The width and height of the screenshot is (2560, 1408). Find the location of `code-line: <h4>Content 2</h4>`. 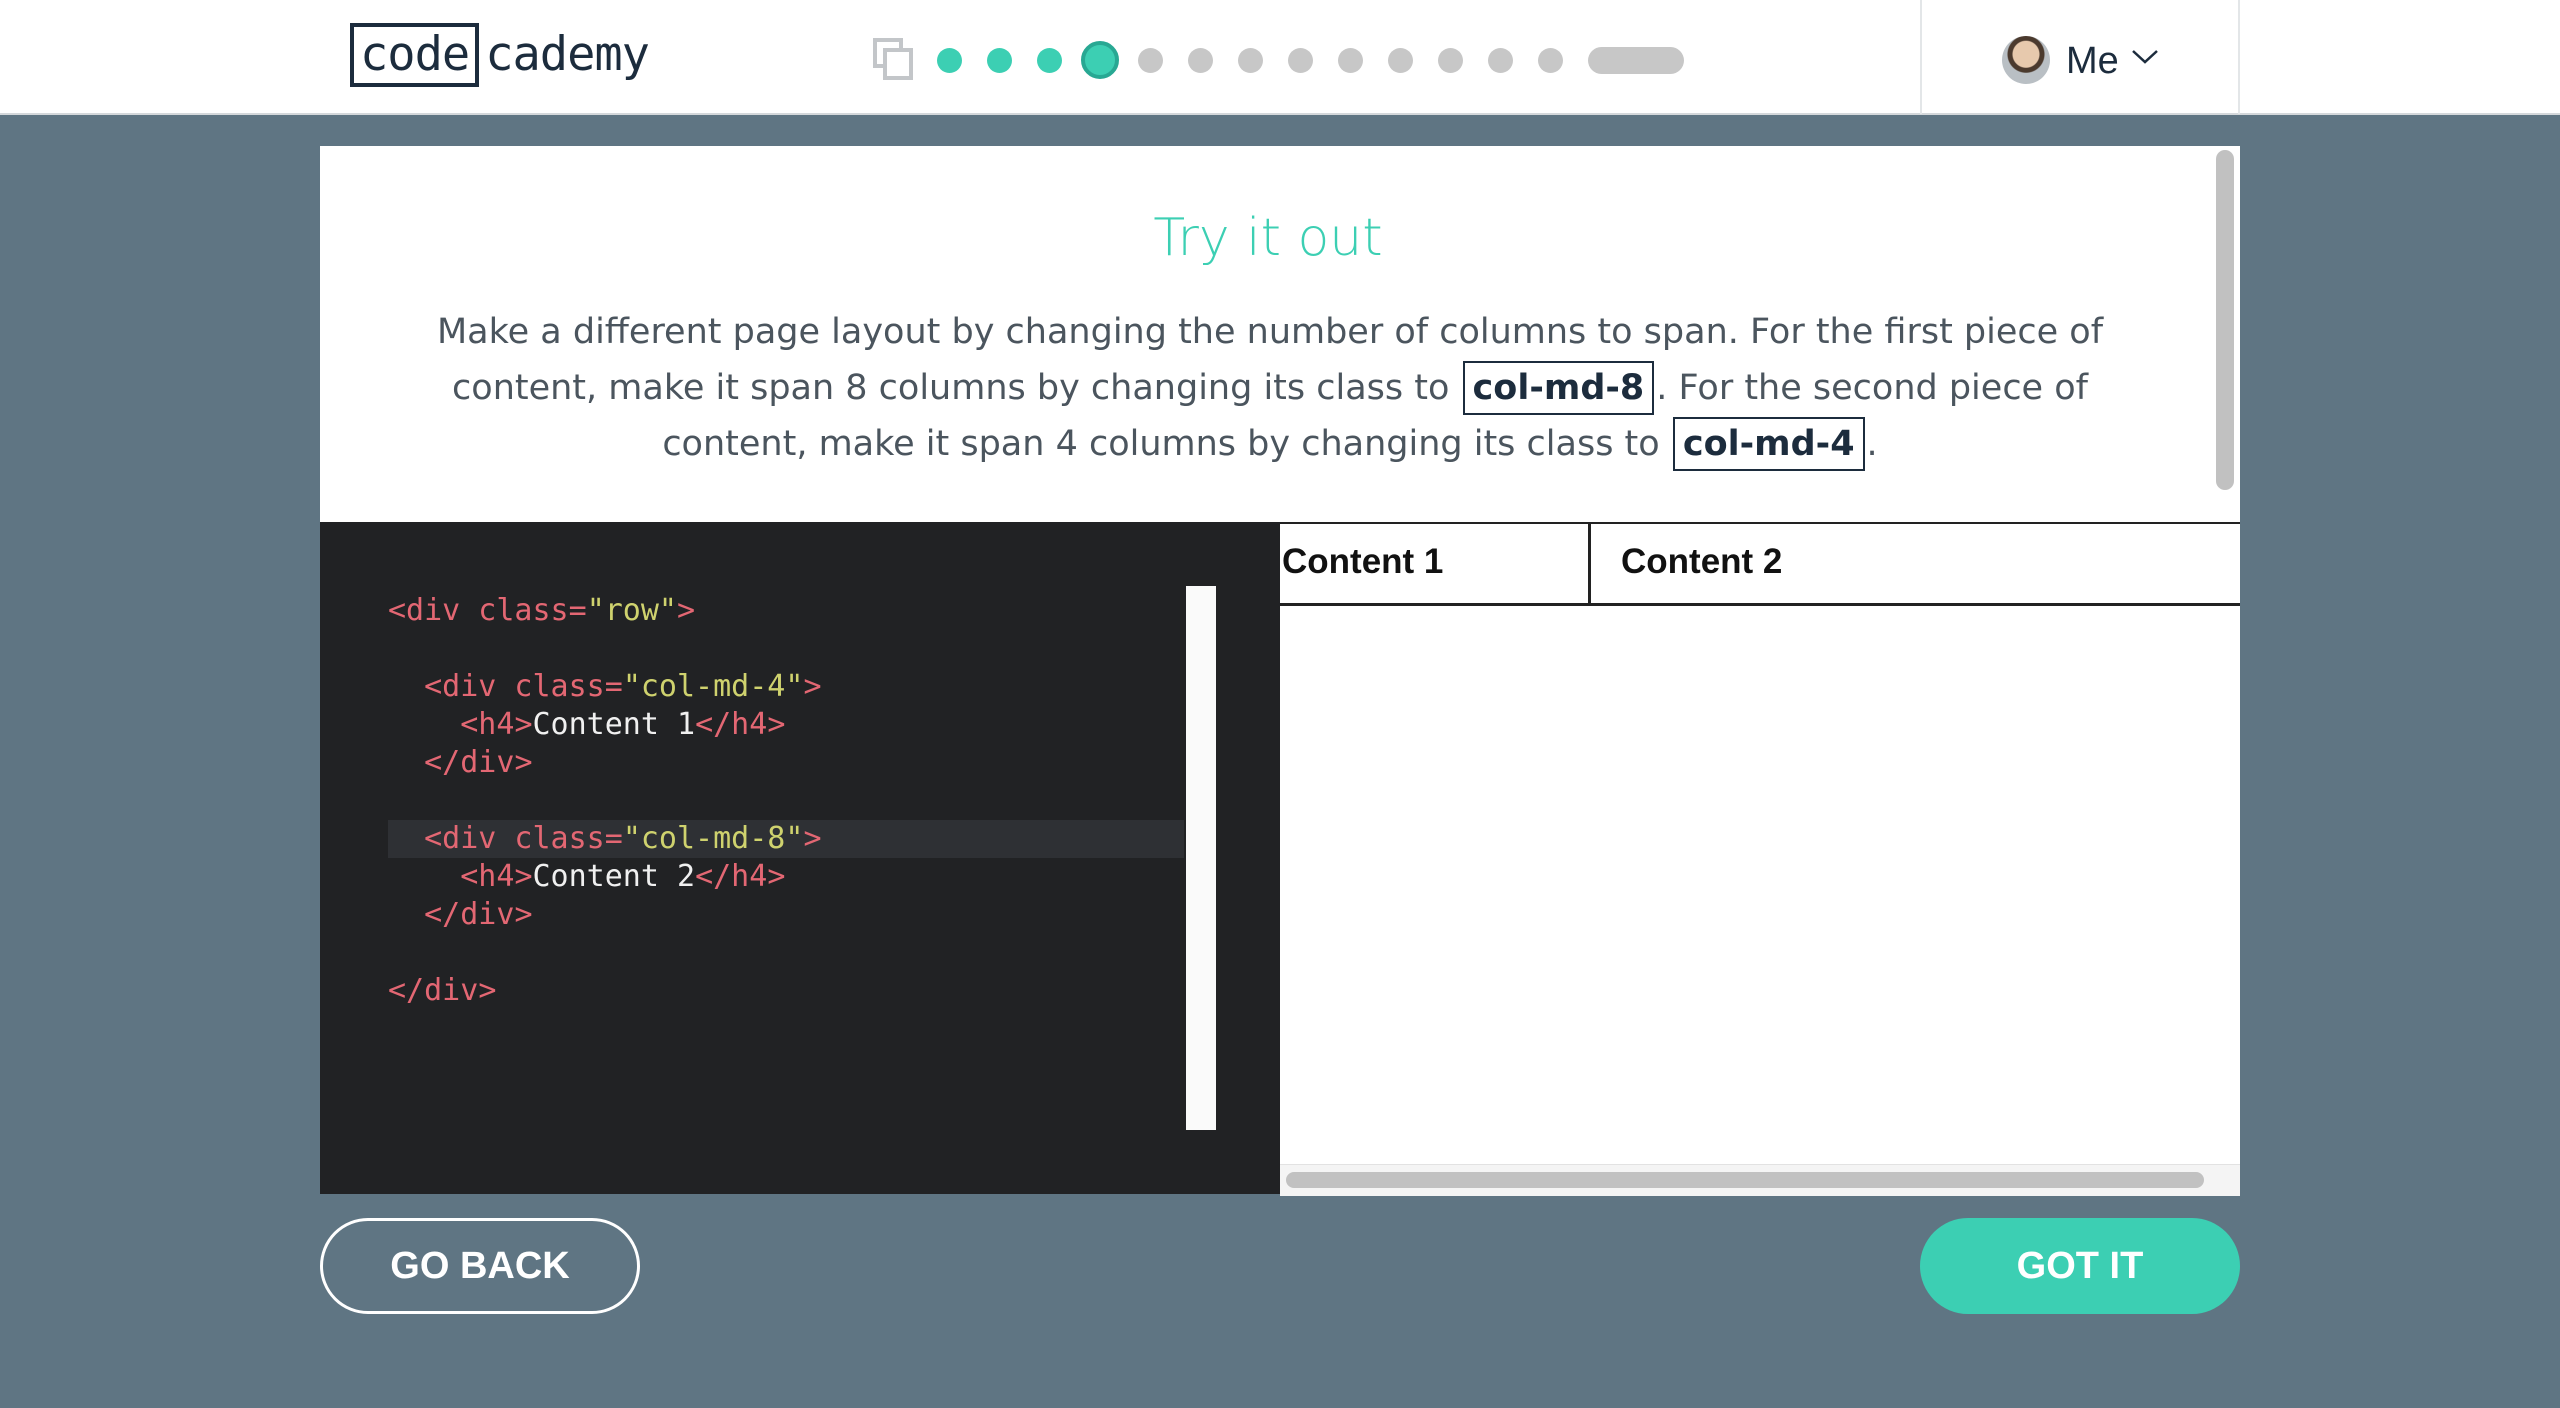

code-line: <h4>Content 2</h4> is located at coordinates (786, 877).